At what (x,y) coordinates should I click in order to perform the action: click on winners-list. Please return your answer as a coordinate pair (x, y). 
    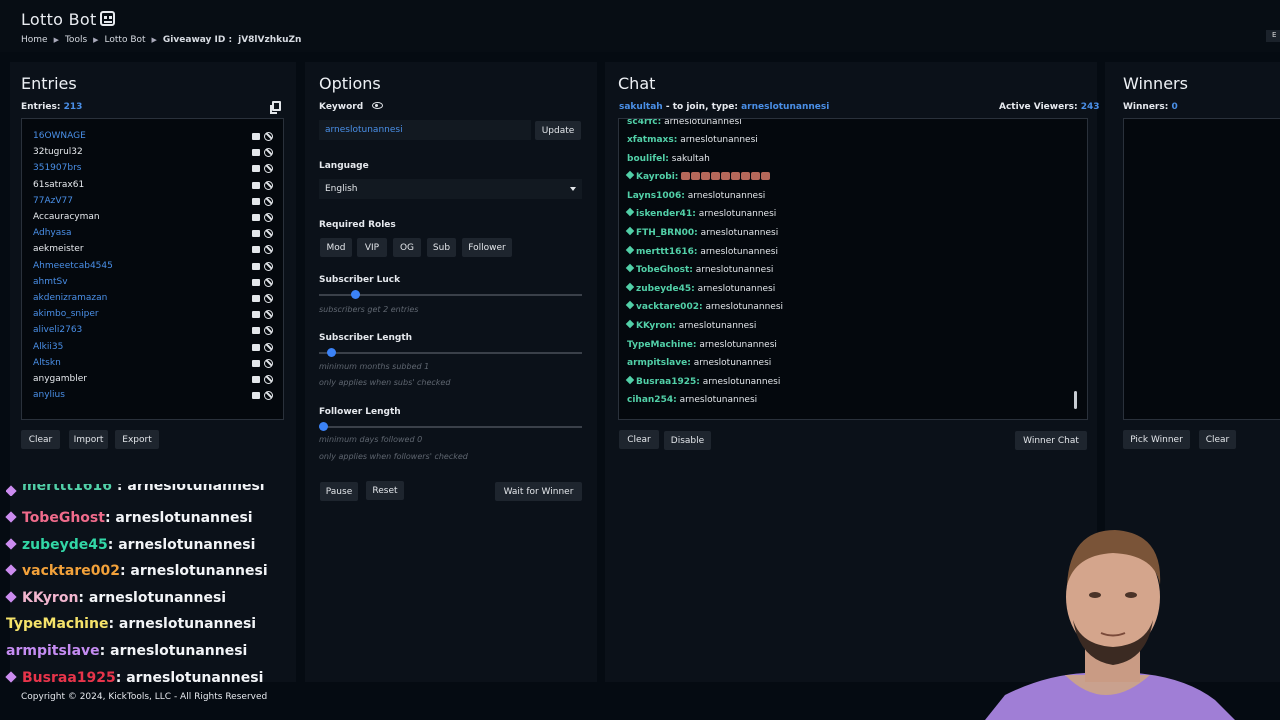
    Looking at the image, I should click on (1201, 269).